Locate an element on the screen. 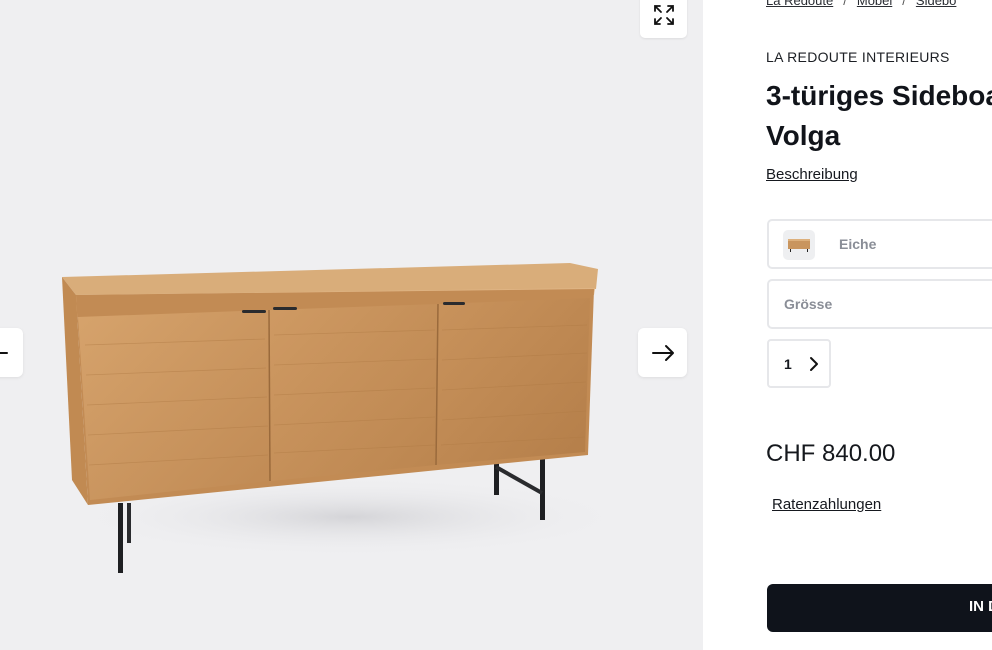 The height and width of the screenshot is (650, 992). description-link: Beschreibung is located at coordinates (812, 174).